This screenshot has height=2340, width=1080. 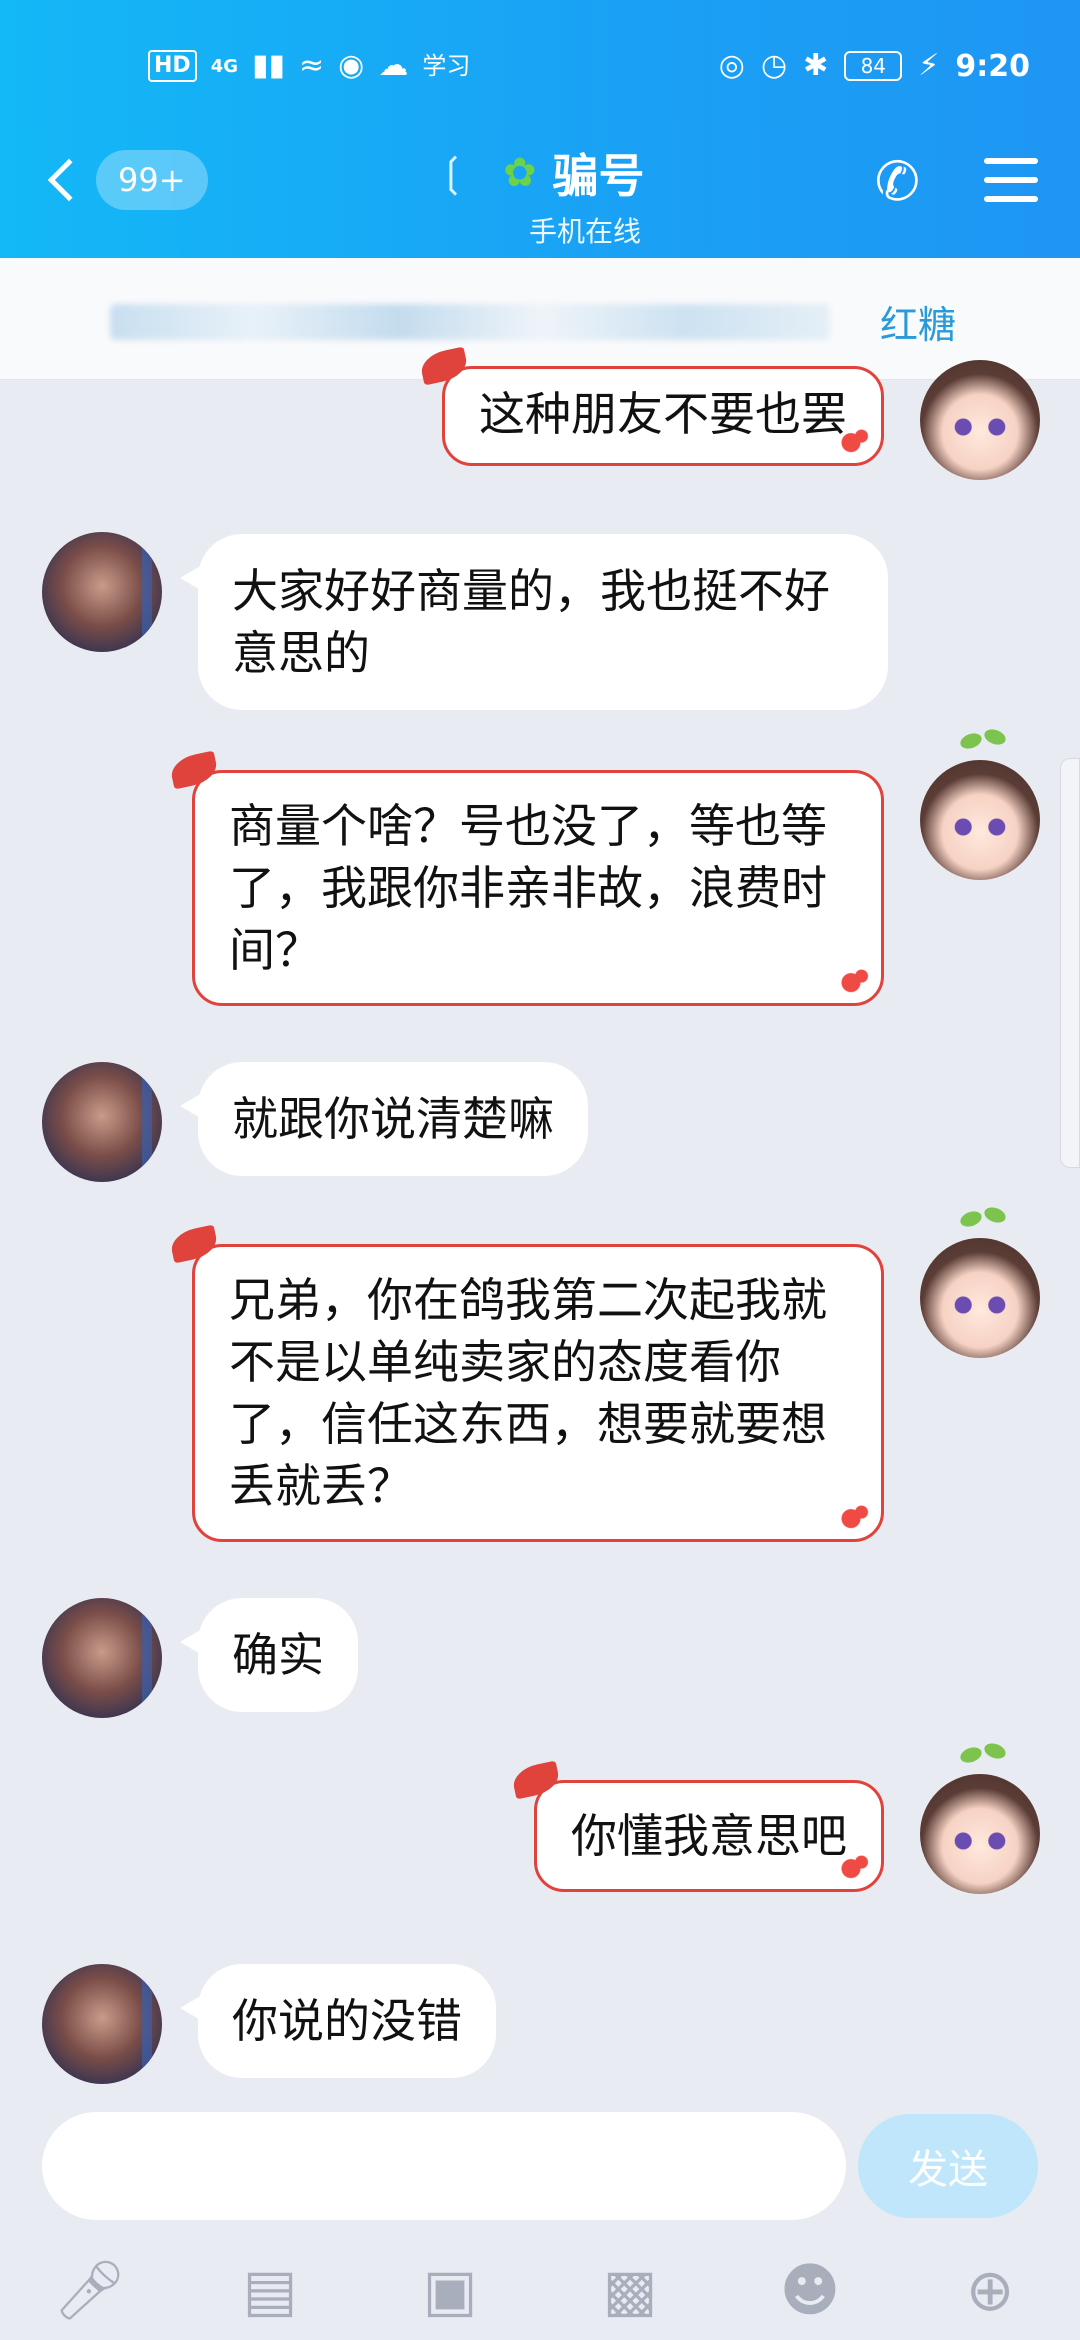 I want to click on menu-button, so click(x=1011, y=180).